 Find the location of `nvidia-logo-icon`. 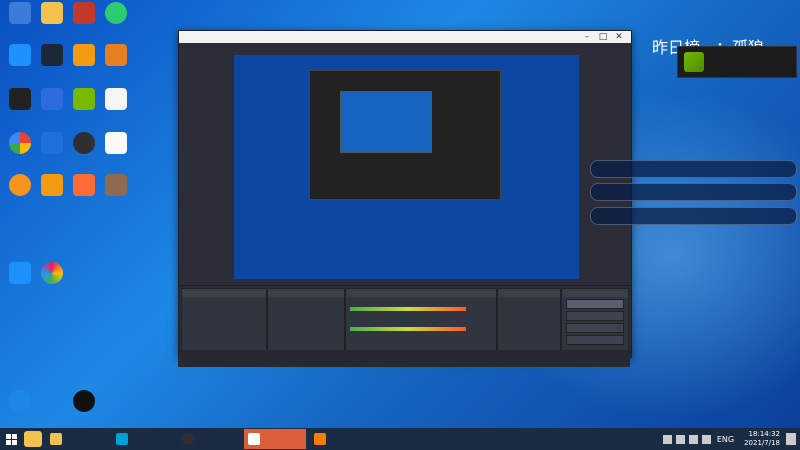

nvidia-logo-icon is located at coordinates (694, 62).